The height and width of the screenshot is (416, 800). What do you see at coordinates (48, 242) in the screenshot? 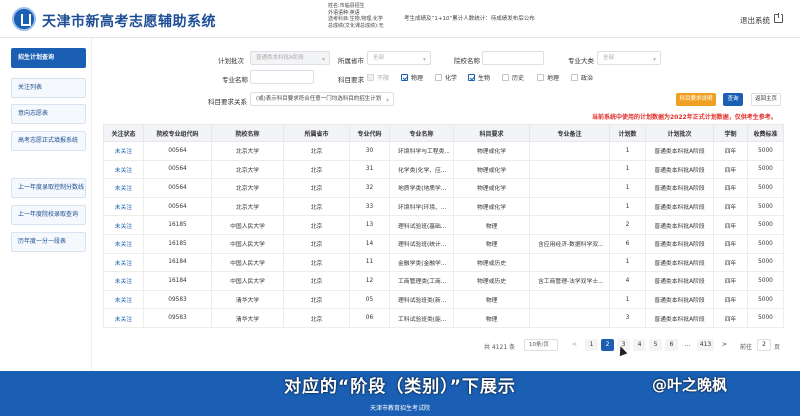
I see `sidebar-item-score-segments: 历年度一分一段表` at bounding box center [48, 242].